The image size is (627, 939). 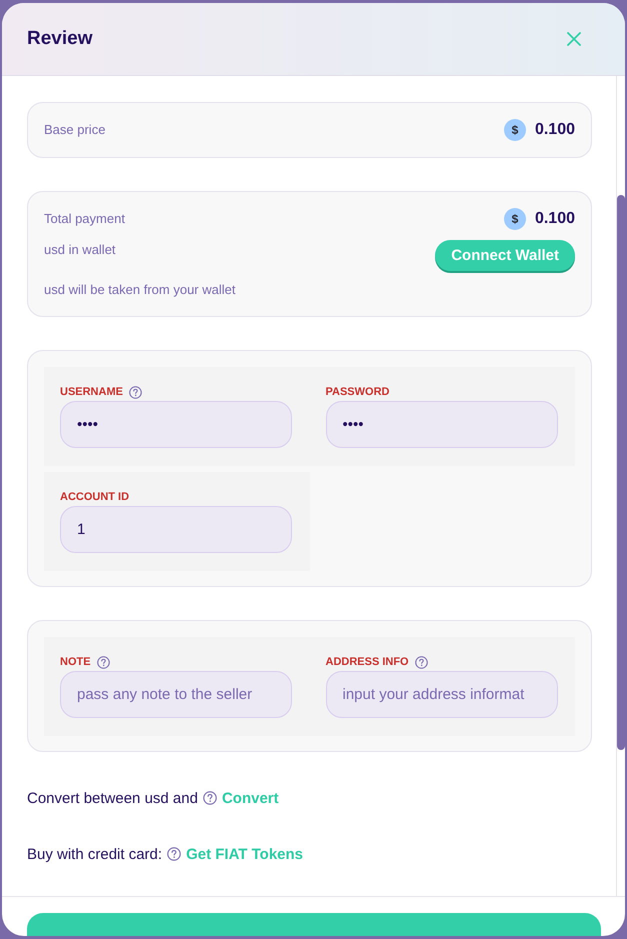 I want to click on info-text: Buy with credit card:, so click(x=94, y=854).